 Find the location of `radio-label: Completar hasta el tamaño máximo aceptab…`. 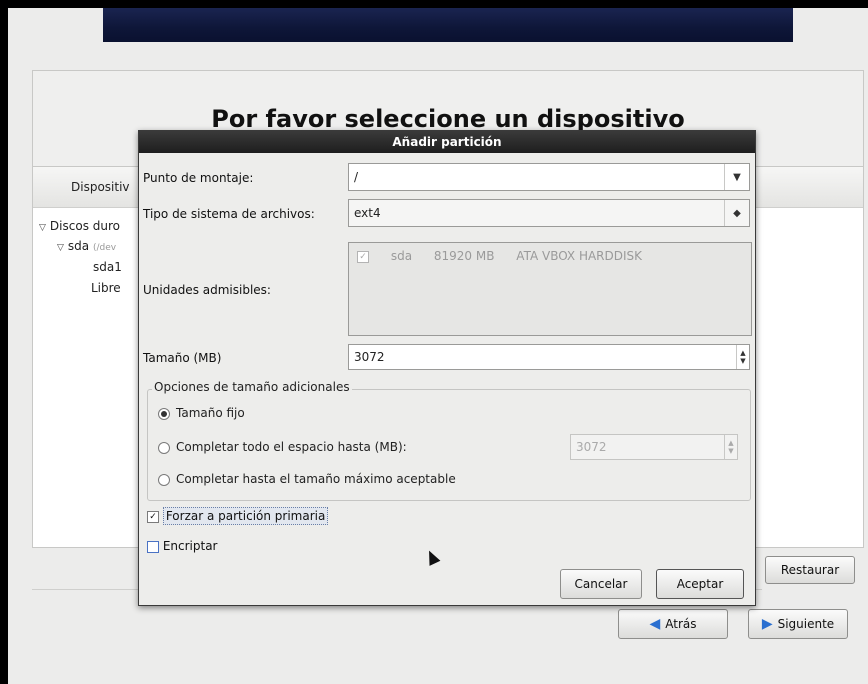

radio-label: Completar hasta el tamaño máximo aceptab… is located at coordinates (316, 479).